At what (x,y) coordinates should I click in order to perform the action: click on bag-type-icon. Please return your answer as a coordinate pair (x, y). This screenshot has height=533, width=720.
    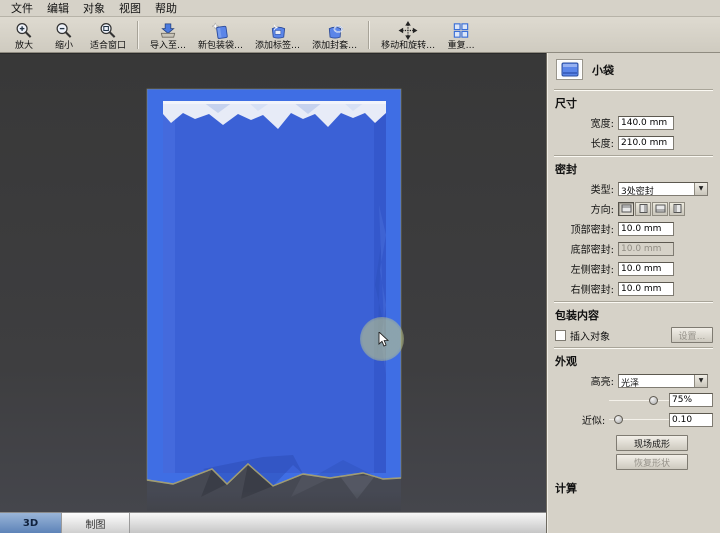
    Looking at the image, I should click on (569, 69).